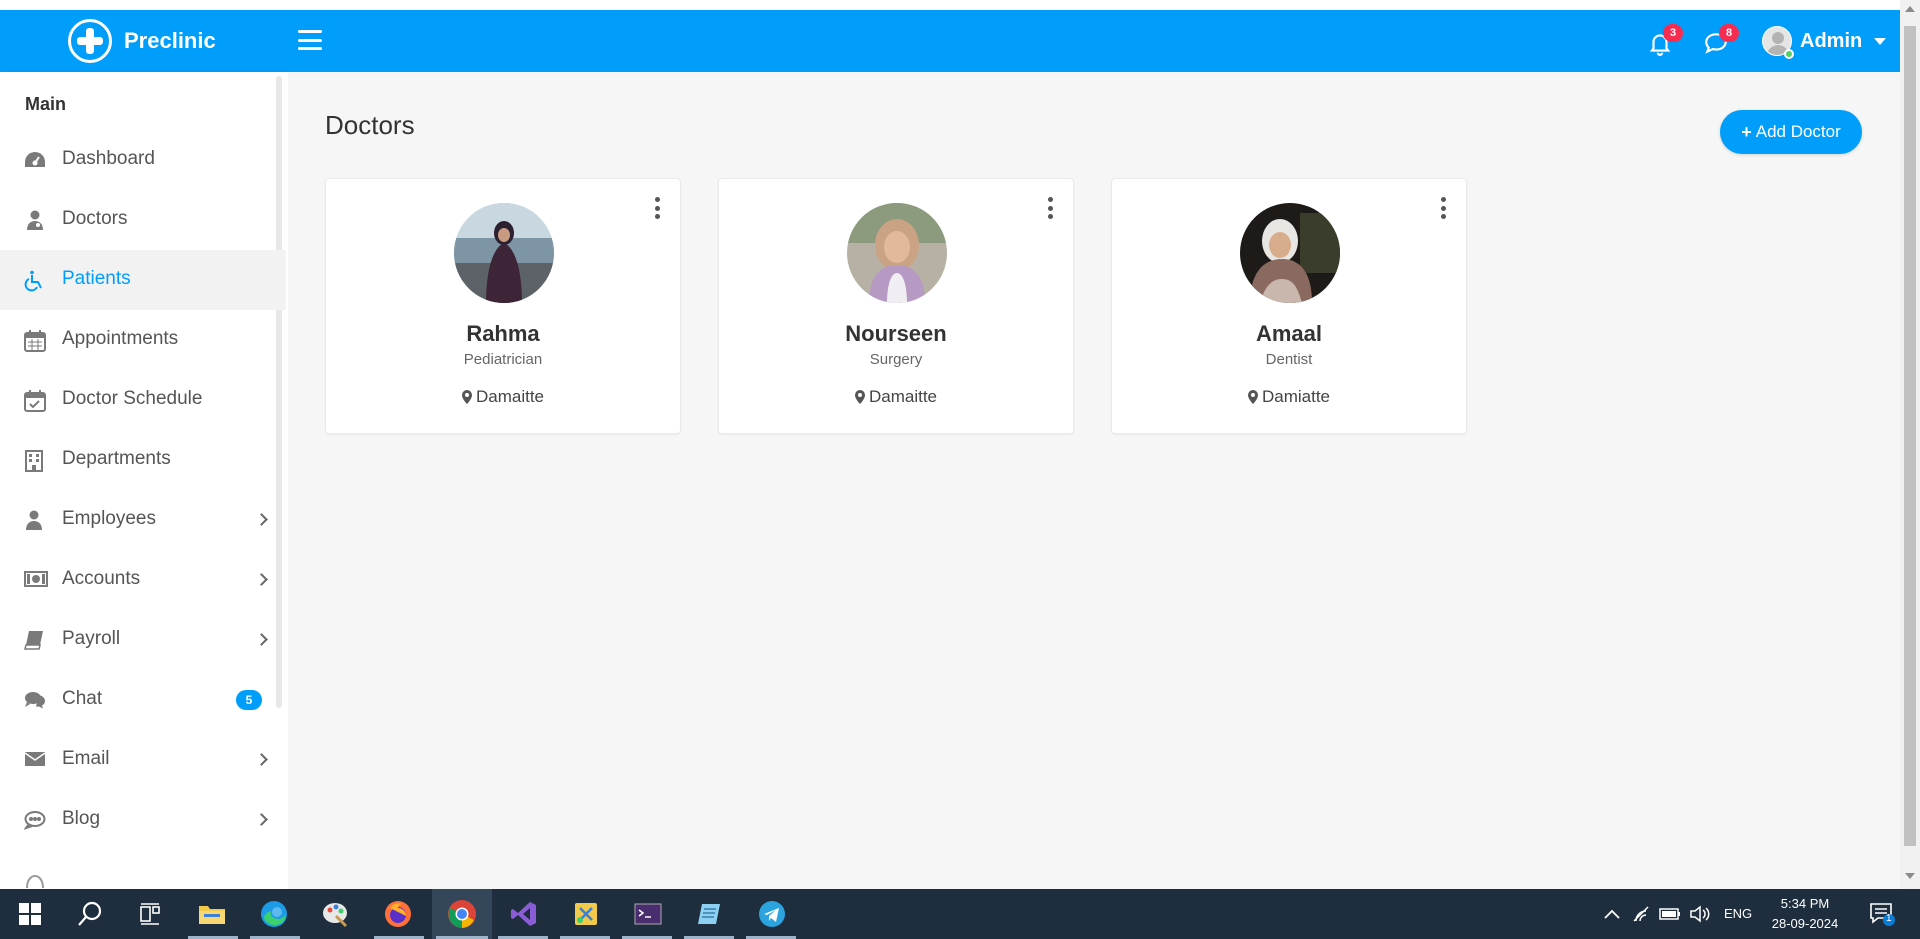 The width and height of the screenshot is (1920, 939). Describe the element at coordinates (503, 333) in the screenshot. I see `doctor-name: Rahma` at that location.